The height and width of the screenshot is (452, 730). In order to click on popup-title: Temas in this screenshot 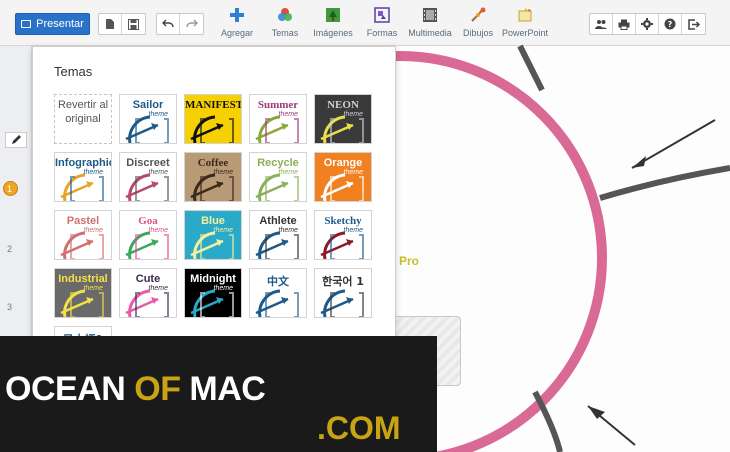, I will do `click(73, 71)`.